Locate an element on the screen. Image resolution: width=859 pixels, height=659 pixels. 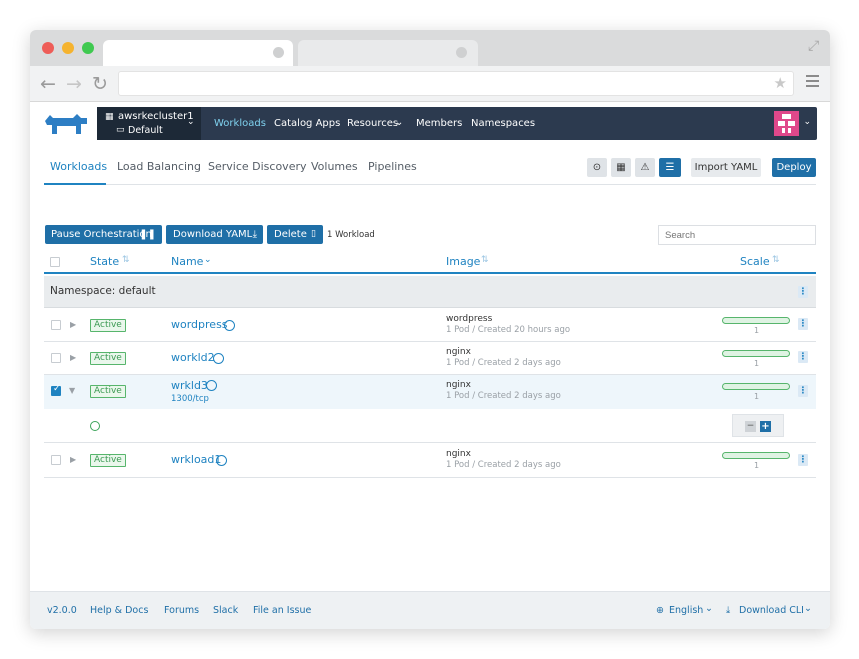
download-cli-link: Download CLI is located at coordinates (771, 610).